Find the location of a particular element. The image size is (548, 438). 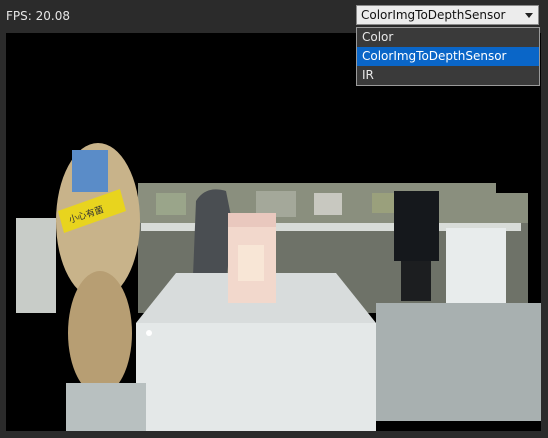

mode-dropdown-list: Color ColorImgToDepthSensor IR is located at coordinates (448, 56).